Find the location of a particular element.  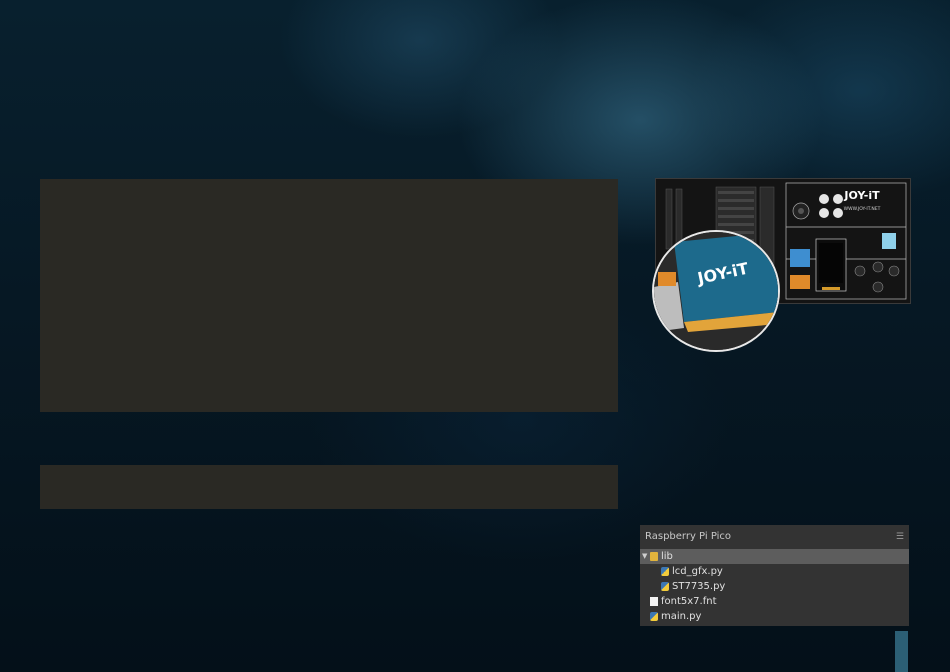

file-browser-title-bar: Raspberry Pi Pico ☰ is located at coordinates (774, 537).